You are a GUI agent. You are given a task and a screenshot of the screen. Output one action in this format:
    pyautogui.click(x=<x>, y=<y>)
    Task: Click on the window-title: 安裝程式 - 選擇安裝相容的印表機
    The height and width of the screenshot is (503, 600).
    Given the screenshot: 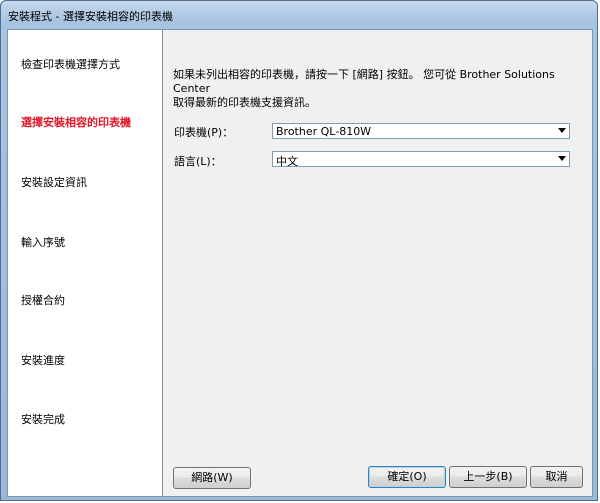 What is the action you would take?
    pyautogui.click(x=90, y=16)
    